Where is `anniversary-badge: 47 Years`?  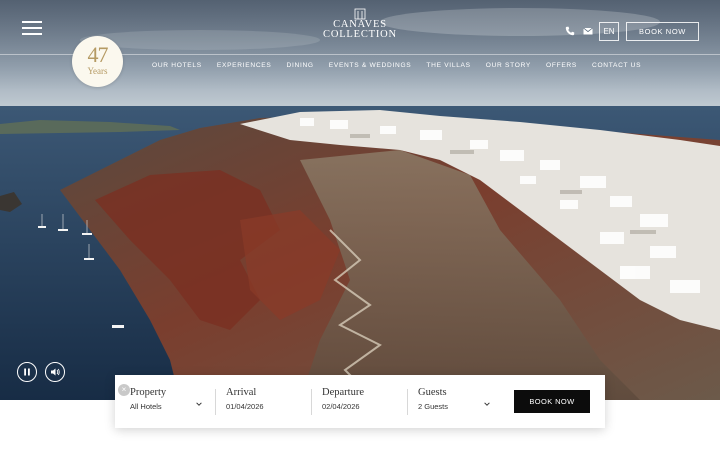
anniversary-badge: 47 Years is located at coordinates (97, 61).